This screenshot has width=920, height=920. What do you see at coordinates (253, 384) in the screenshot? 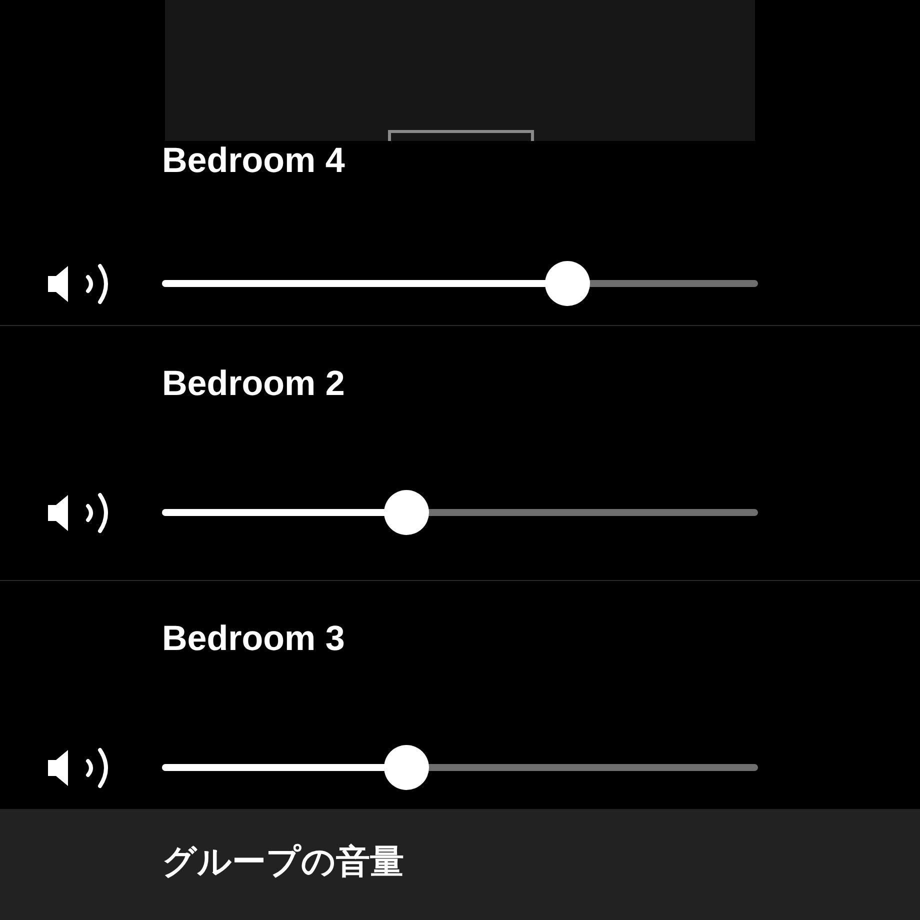
I see `room-name: Bedroom 2` at bounding box center [253, 384].